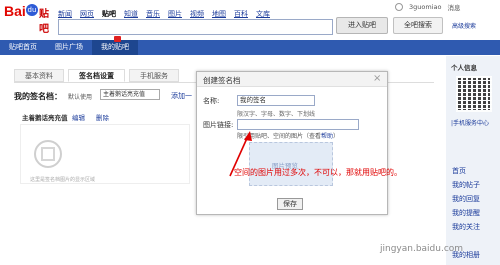  I want to click on signature-item-title: 主着鹅话亮充值, so click(45, 118).